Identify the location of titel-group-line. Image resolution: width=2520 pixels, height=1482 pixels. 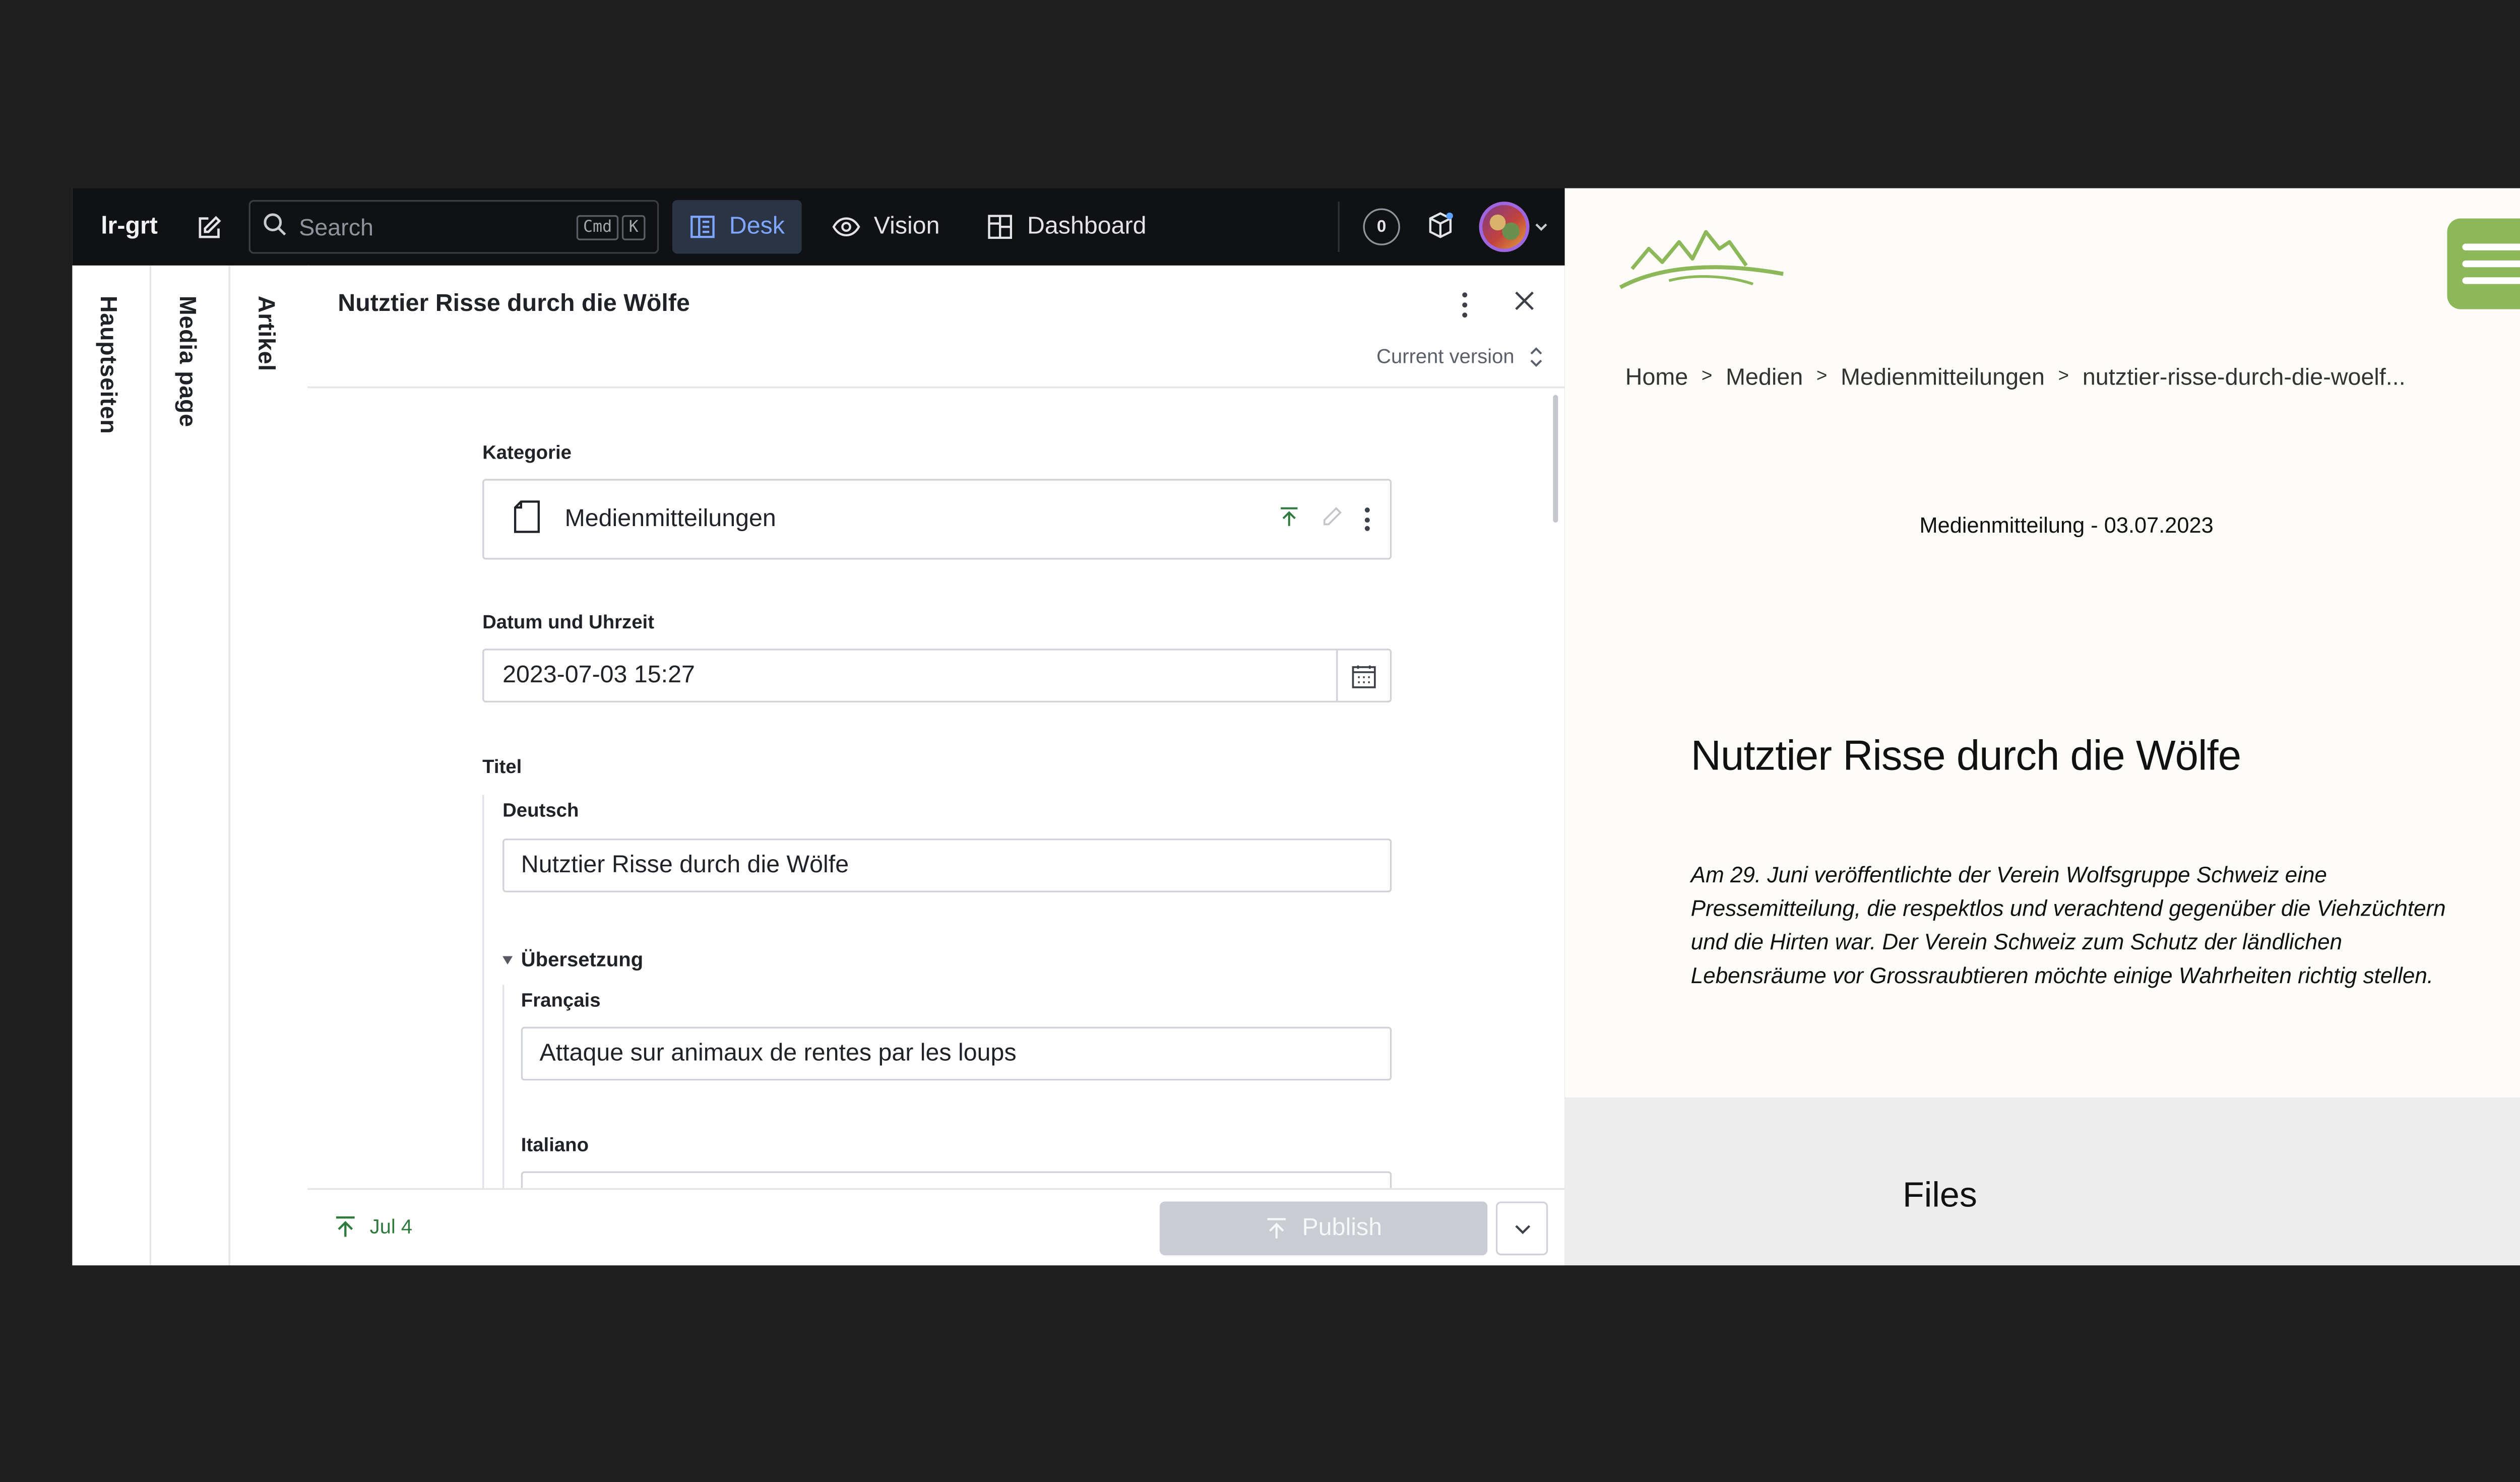
(483, 991).